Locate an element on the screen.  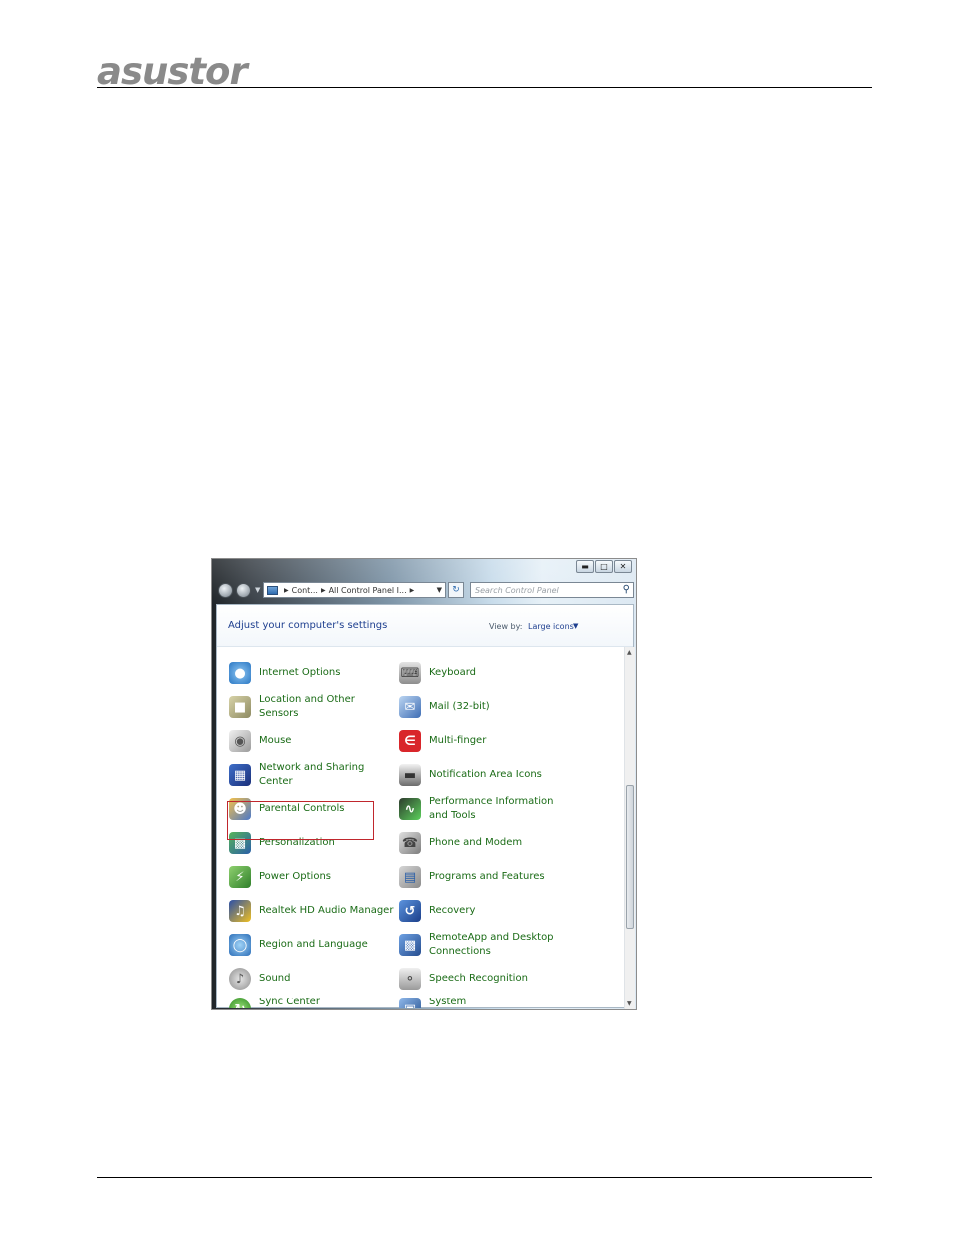
item-recovery: ↺ Recovery is located at coordinates (437, 911).